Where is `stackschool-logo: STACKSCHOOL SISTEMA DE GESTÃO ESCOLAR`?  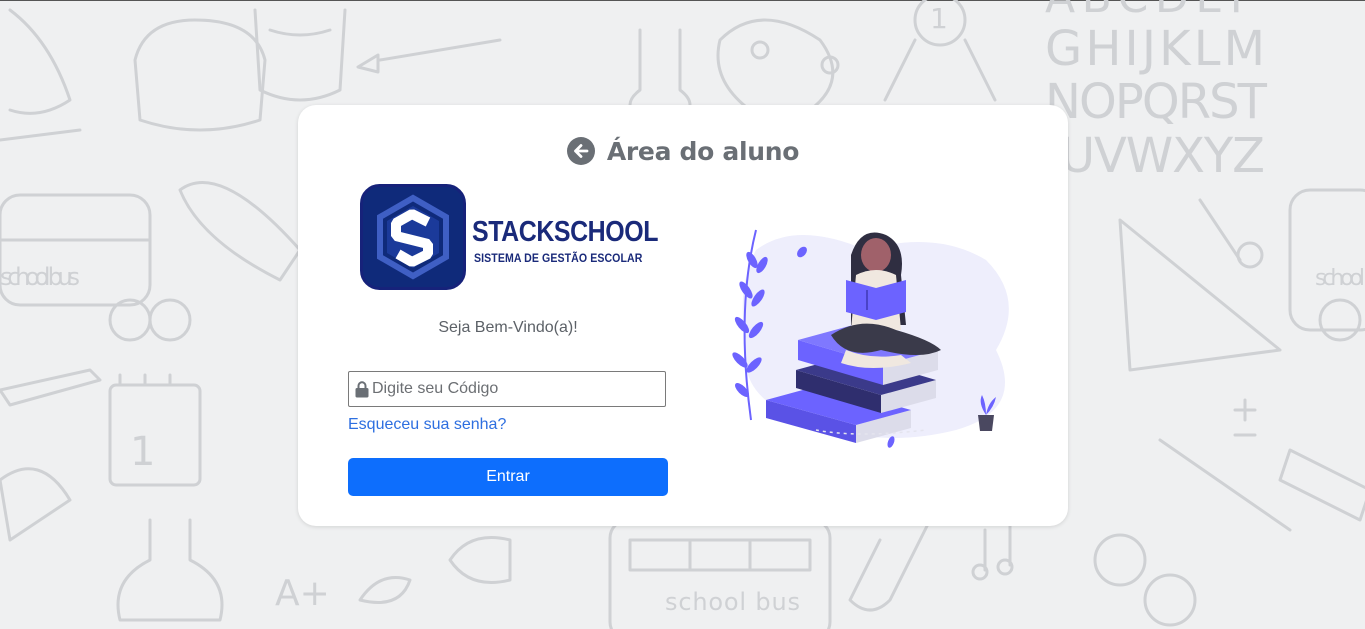
stackschool-logo: STACKSCHOOL SISTEMA DE GESTÃO ESCOLAR is located at coordinates (510, 238).